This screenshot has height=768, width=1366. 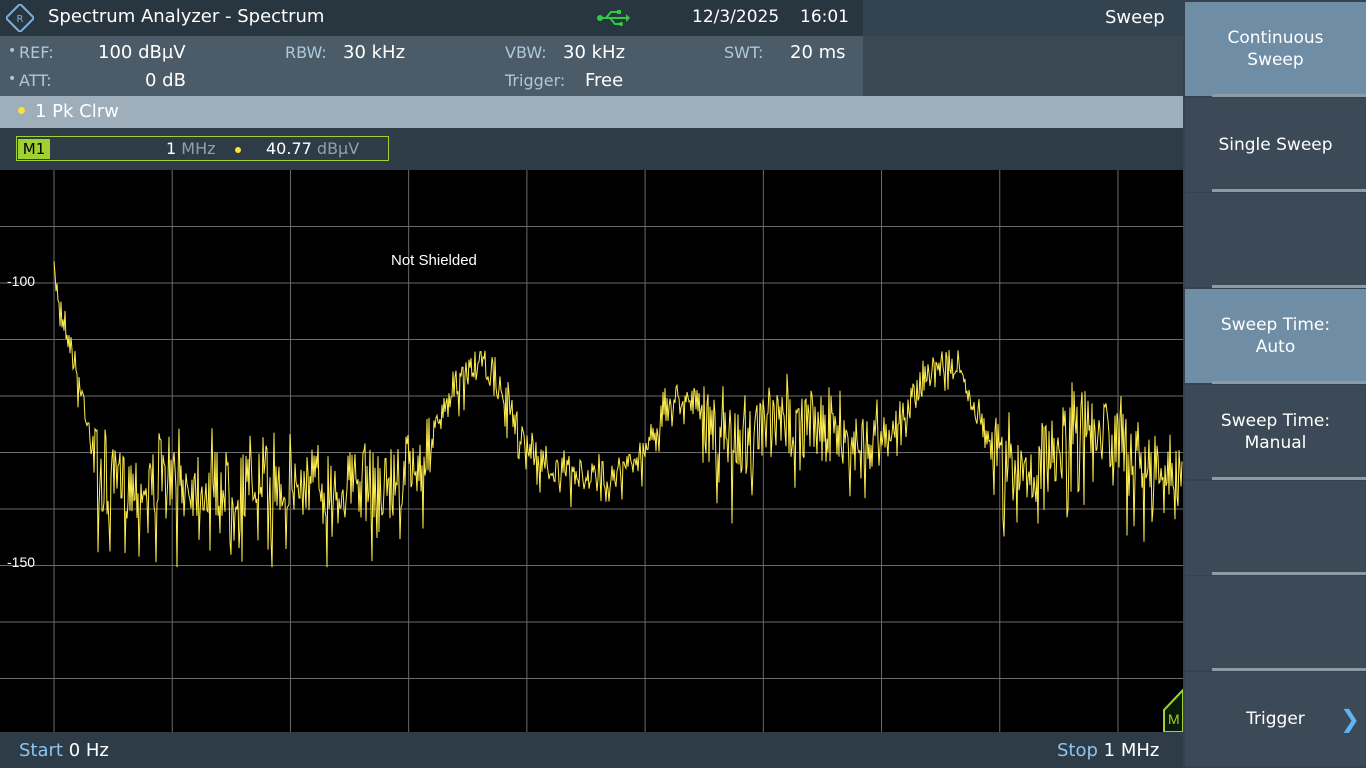 I want to click on stop-frequency: Stop 1 MHz, so click(x=1108, y=750).